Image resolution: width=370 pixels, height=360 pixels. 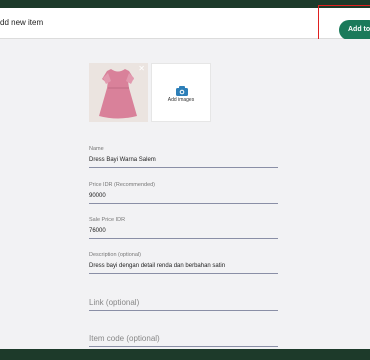 What do you see at coordinates (118, 92) in the screenshot?
I see `item-photo-thumbnail: ✕` at bounding box center [118, 92].